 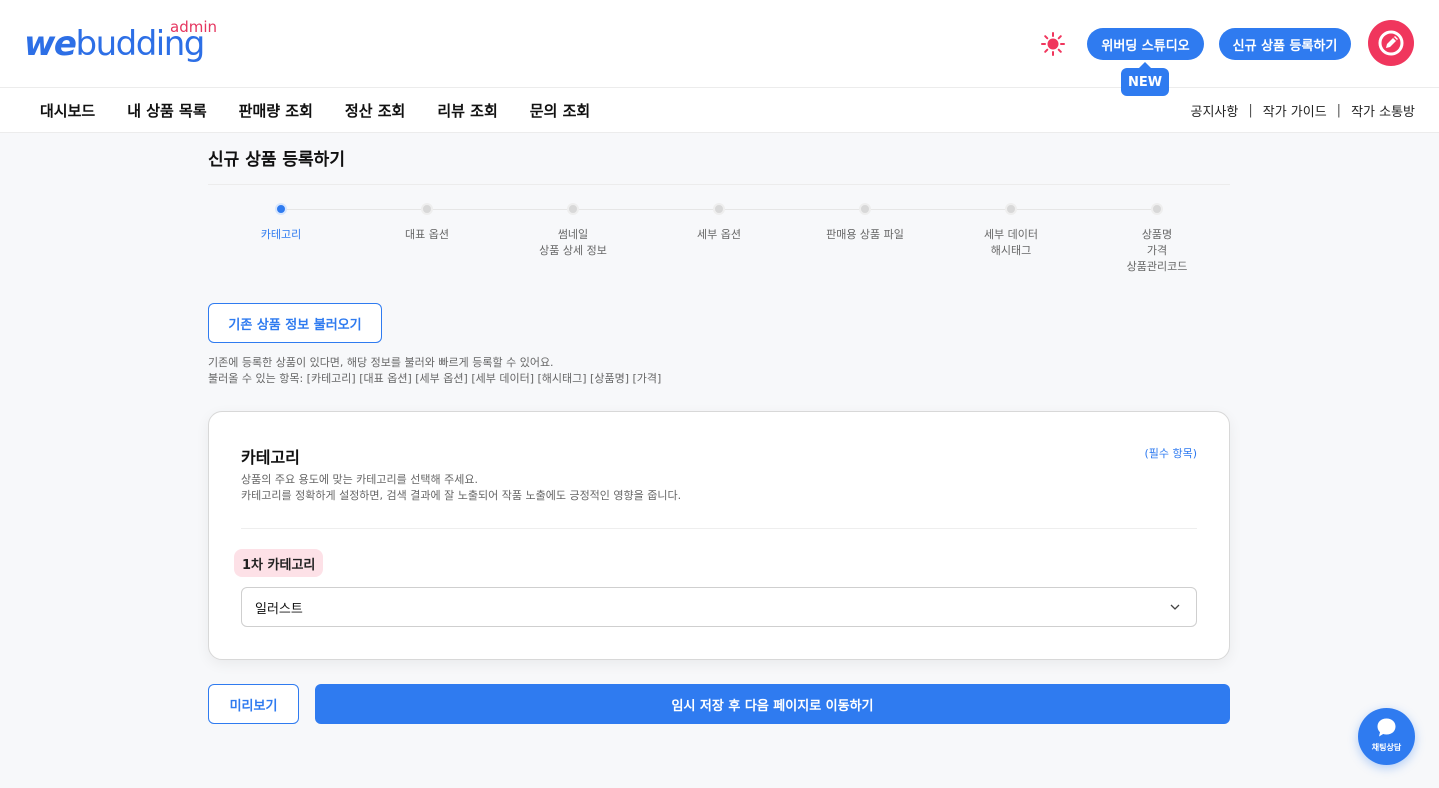 What do you see at coordinates (295, 323) in the screenshot?
I see `load-existing-button: 기존 상품 정보 불러오기` at bounding box center [295, 323].